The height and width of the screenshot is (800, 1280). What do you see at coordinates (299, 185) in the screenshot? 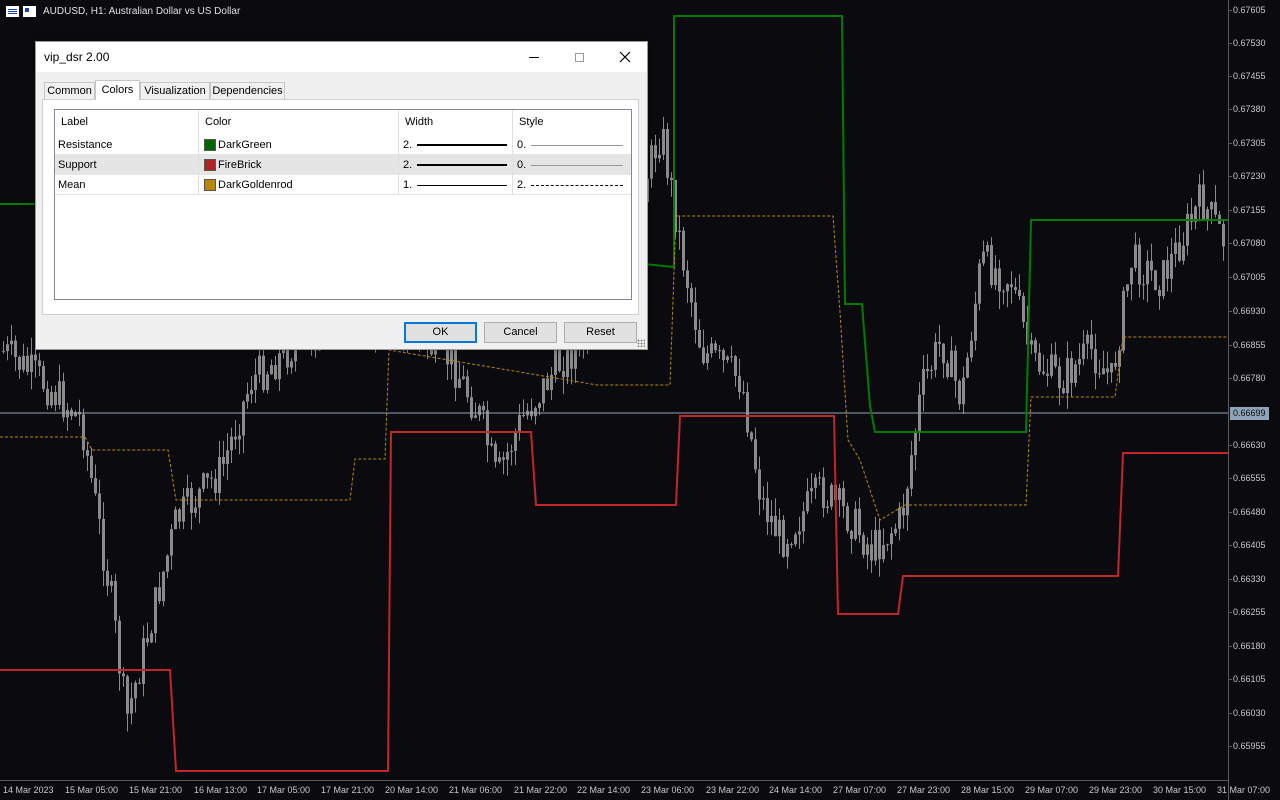
I see `color-picker: DarkGoldenrod` at bounding box center [299, 185].